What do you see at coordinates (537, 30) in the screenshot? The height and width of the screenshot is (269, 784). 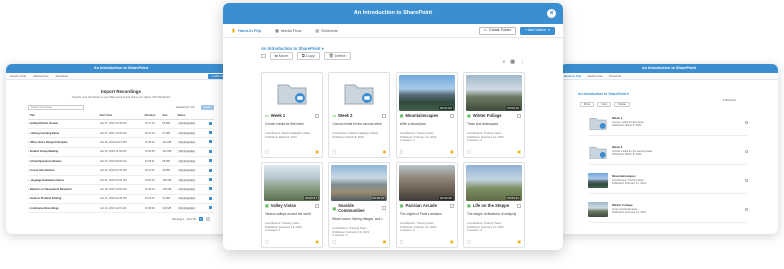 I see `add-videos-button: + Add Videos ▾` at bounding box center [537, 30].